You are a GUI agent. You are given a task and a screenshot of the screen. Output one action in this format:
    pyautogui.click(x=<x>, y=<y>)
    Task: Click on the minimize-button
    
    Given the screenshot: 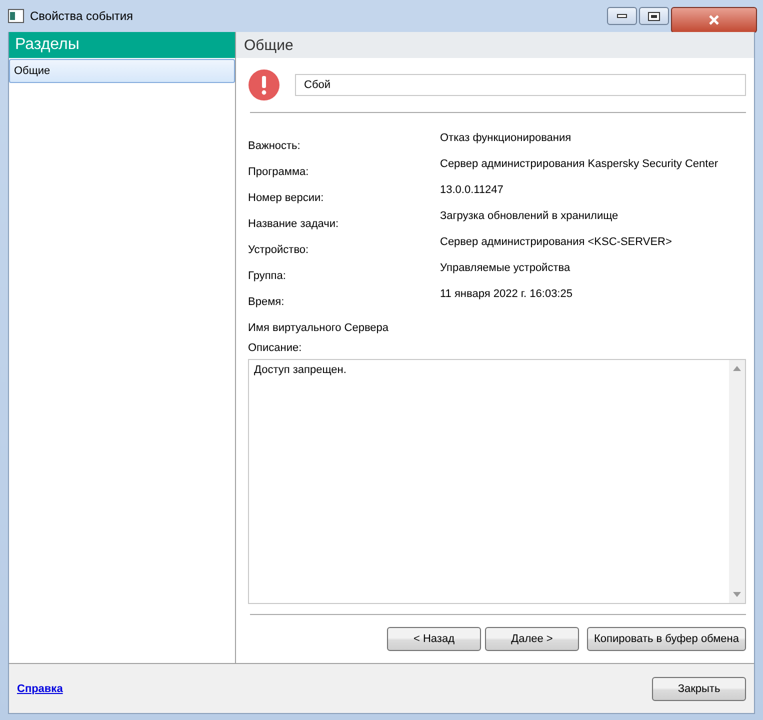 What is the action you would take?
    pyautogui.click(x=622, y=16)
    